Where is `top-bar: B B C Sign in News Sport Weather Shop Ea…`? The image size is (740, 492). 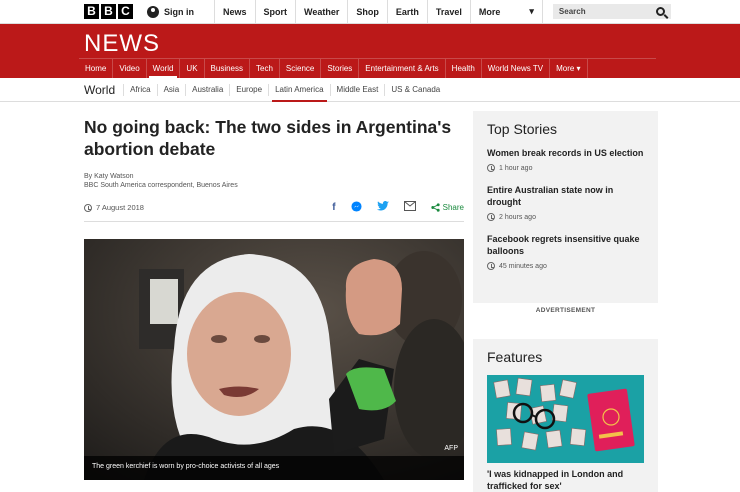 top-bar: B B C Sign in News Sport Weather Shop Ea… is located at coordinates (370, 12).